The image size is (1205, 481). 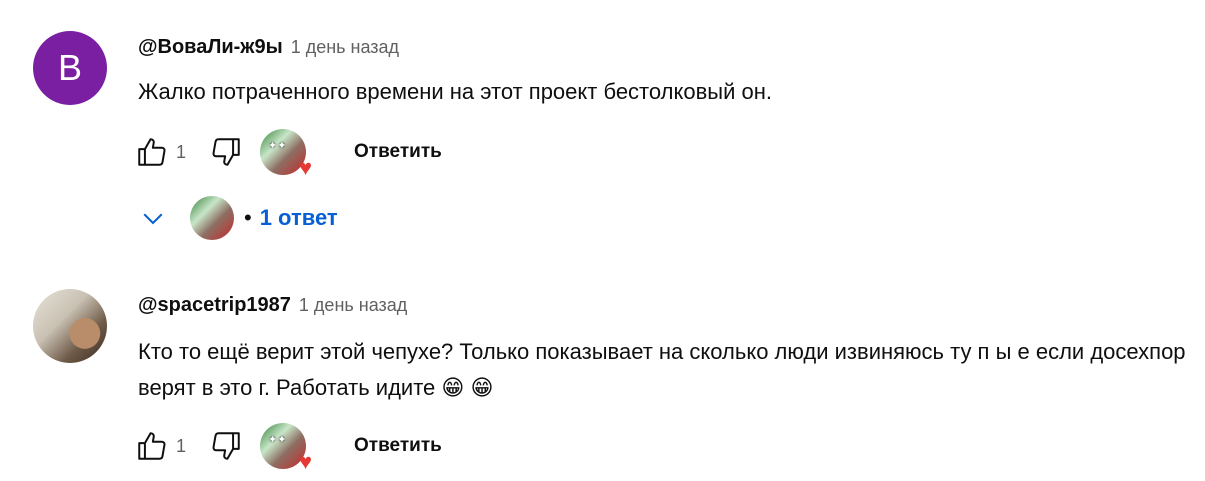 I want to click on avatar-letter: B, so click(x=69, y=67).